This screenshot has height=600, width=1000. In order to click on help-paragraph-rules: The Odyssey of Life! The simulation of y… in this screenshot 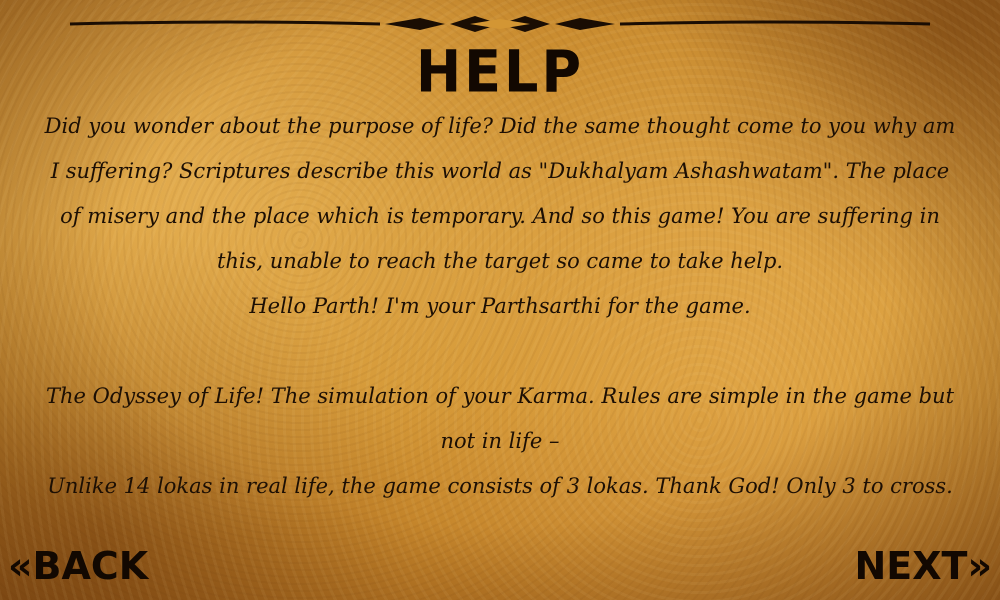, I will do `click(500, 418)`.